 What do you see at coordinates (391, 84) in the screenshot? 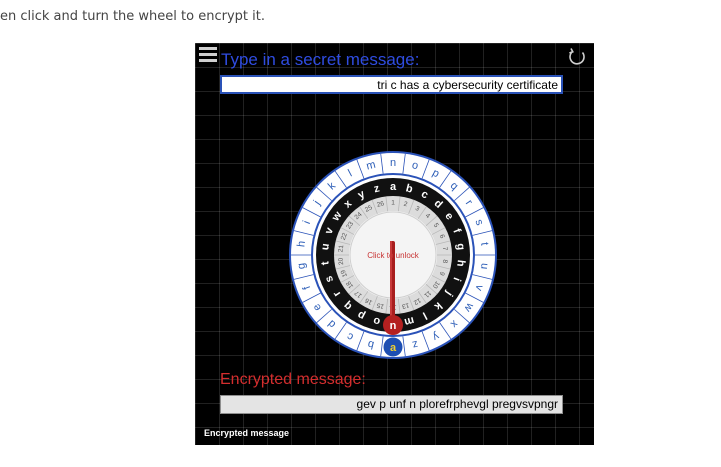
I see `secret-message-input` at bounding box center [391, 84].